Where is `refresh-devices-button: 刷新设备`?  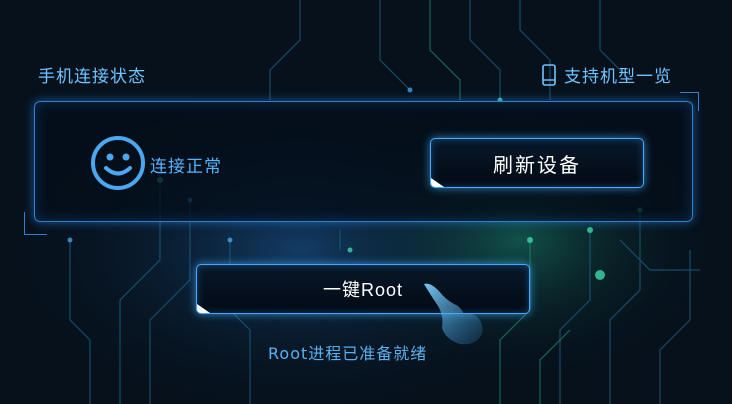 refresh-devices-button: 刷新设备 is located at coordinates (537, 163).